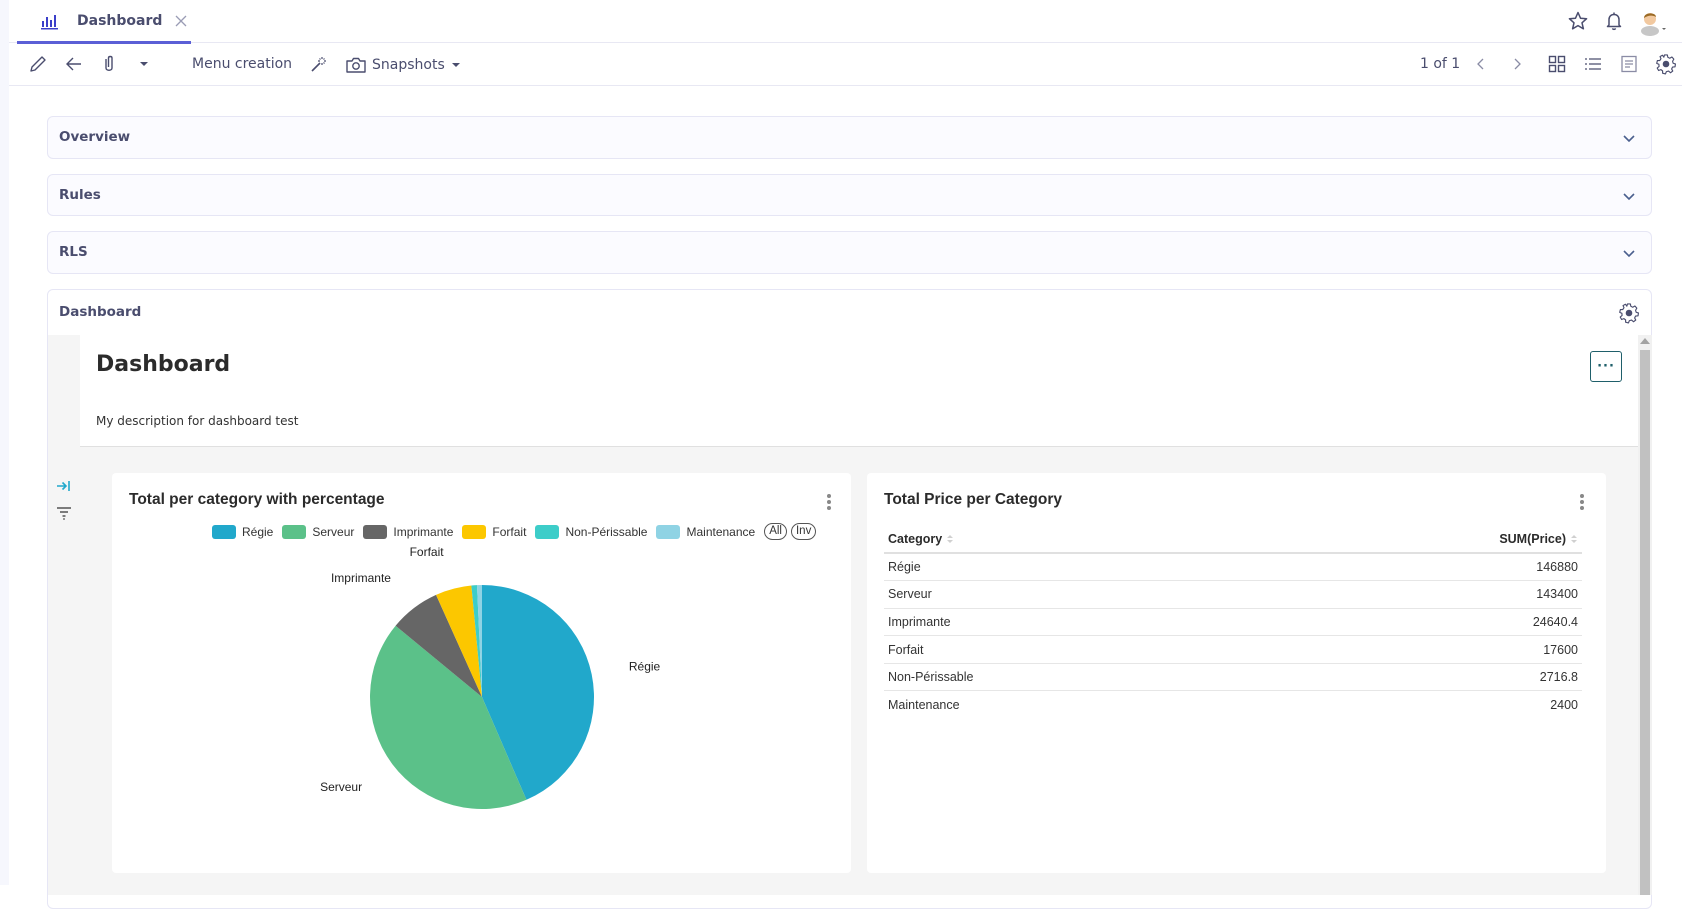  I want to click on form-view-button, so click(1629, 64).